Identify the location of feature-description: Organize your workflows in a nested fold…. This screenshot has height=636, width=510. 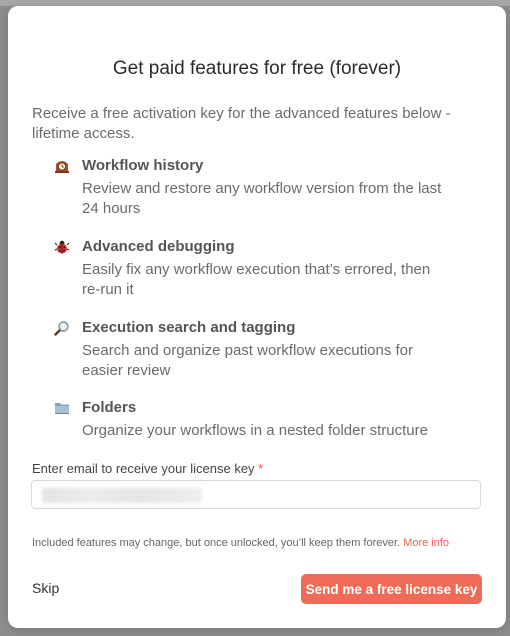
(255, 430).